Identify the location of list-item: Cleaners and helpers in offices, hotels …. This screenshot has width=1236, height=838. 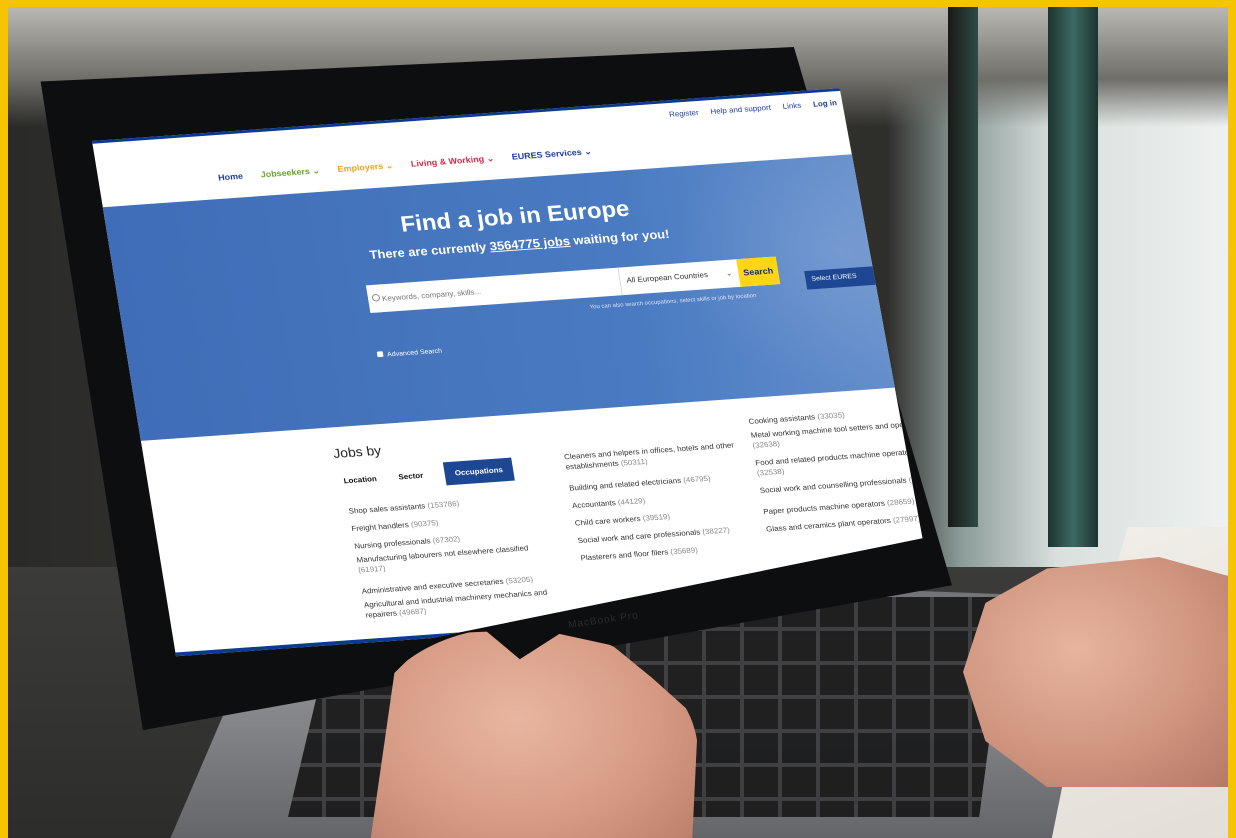
(658, 456).